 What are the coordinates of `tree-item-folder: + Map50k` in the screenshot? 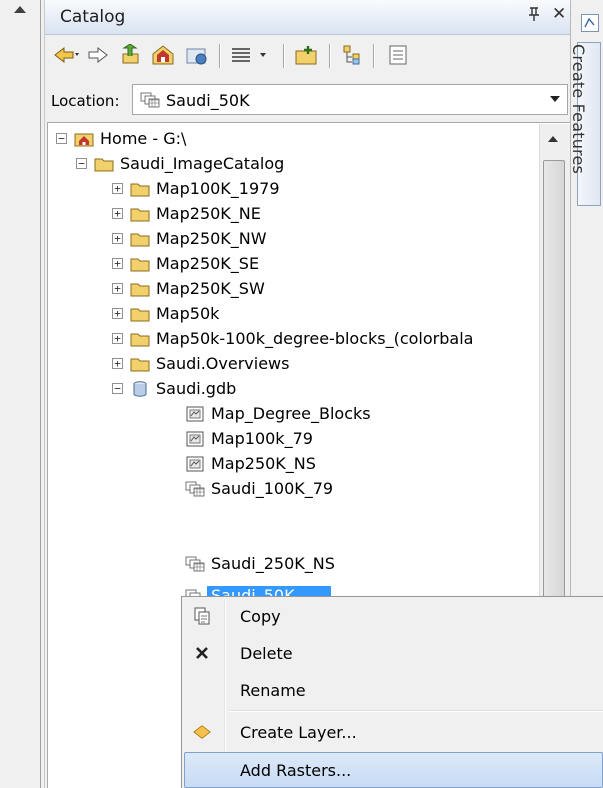 It's located at (165, 313).